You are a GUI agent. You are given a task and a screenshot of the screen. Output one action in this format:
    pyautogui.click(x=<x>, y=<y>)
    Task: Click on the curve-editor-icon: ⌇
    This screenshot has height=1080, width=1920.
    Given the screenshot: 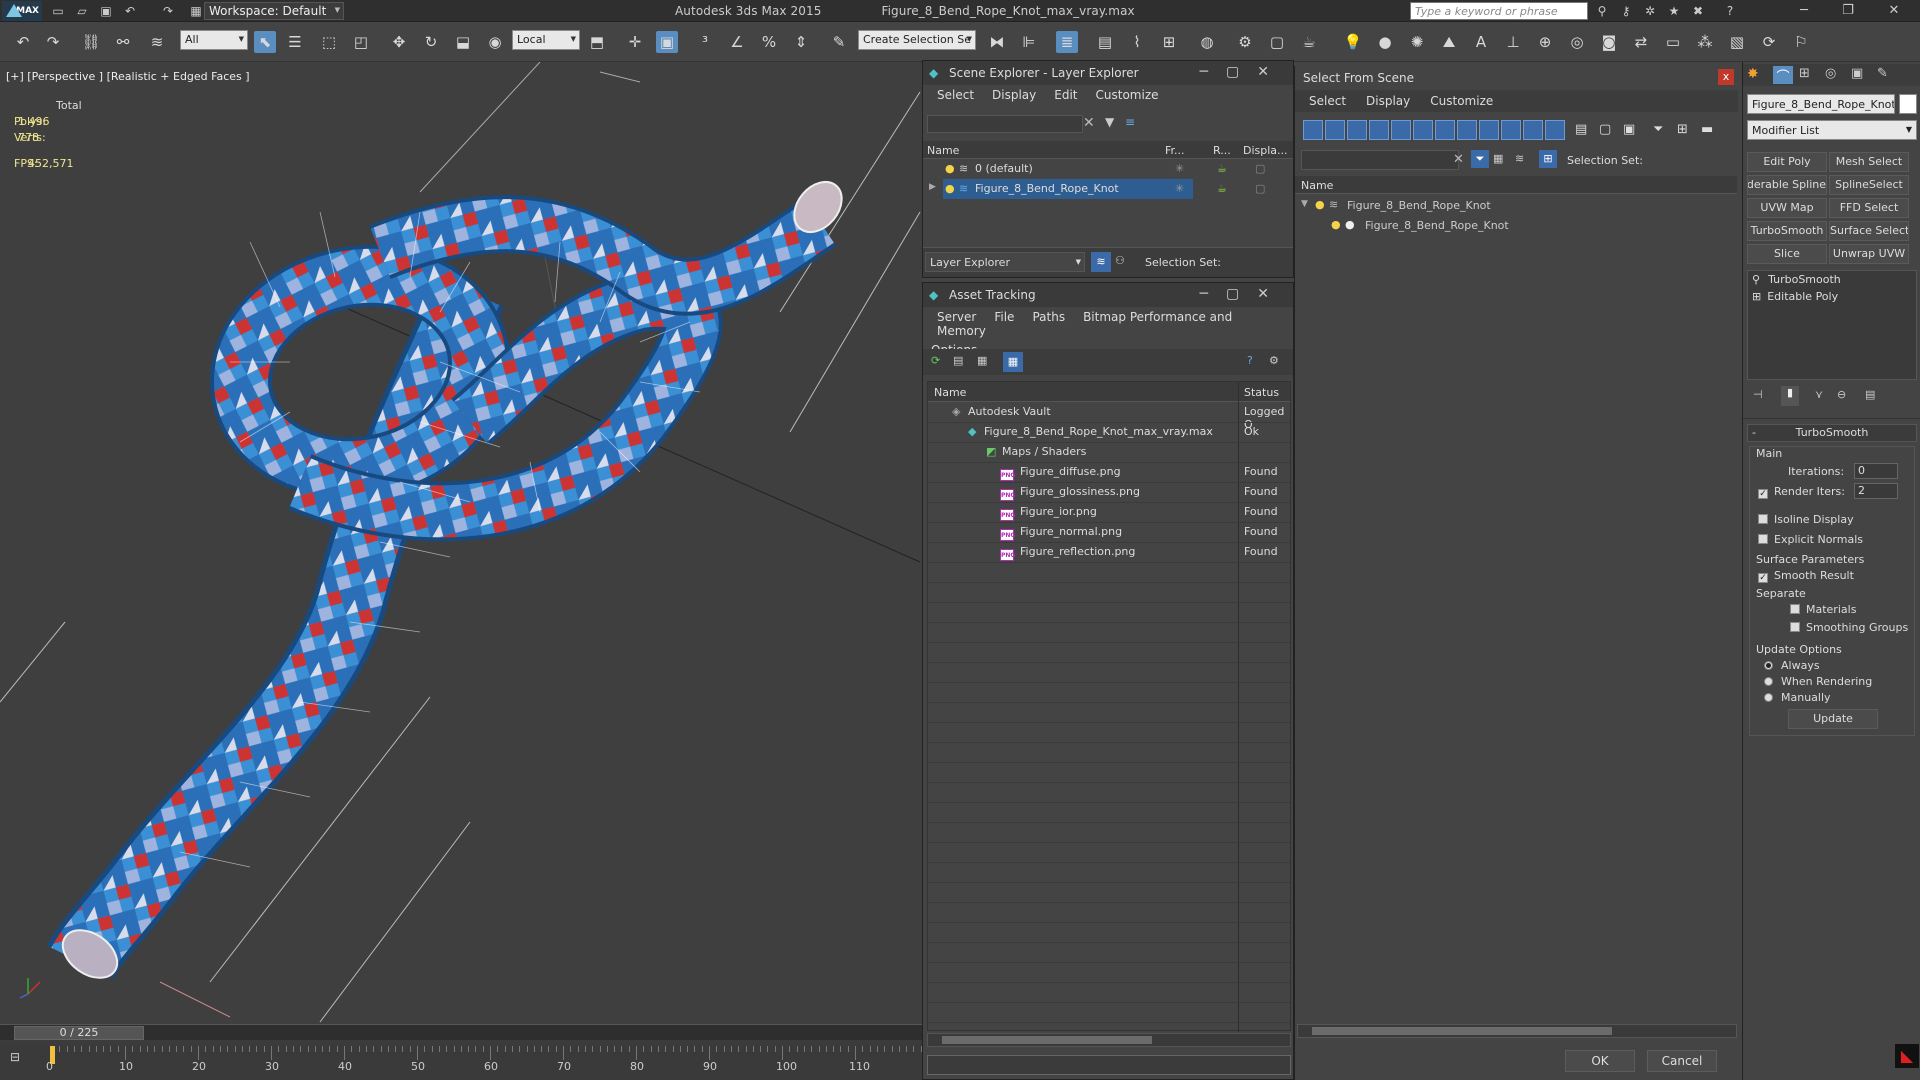 What is the action you would take?
    pyautogui.click(x=1137, y=42)
    